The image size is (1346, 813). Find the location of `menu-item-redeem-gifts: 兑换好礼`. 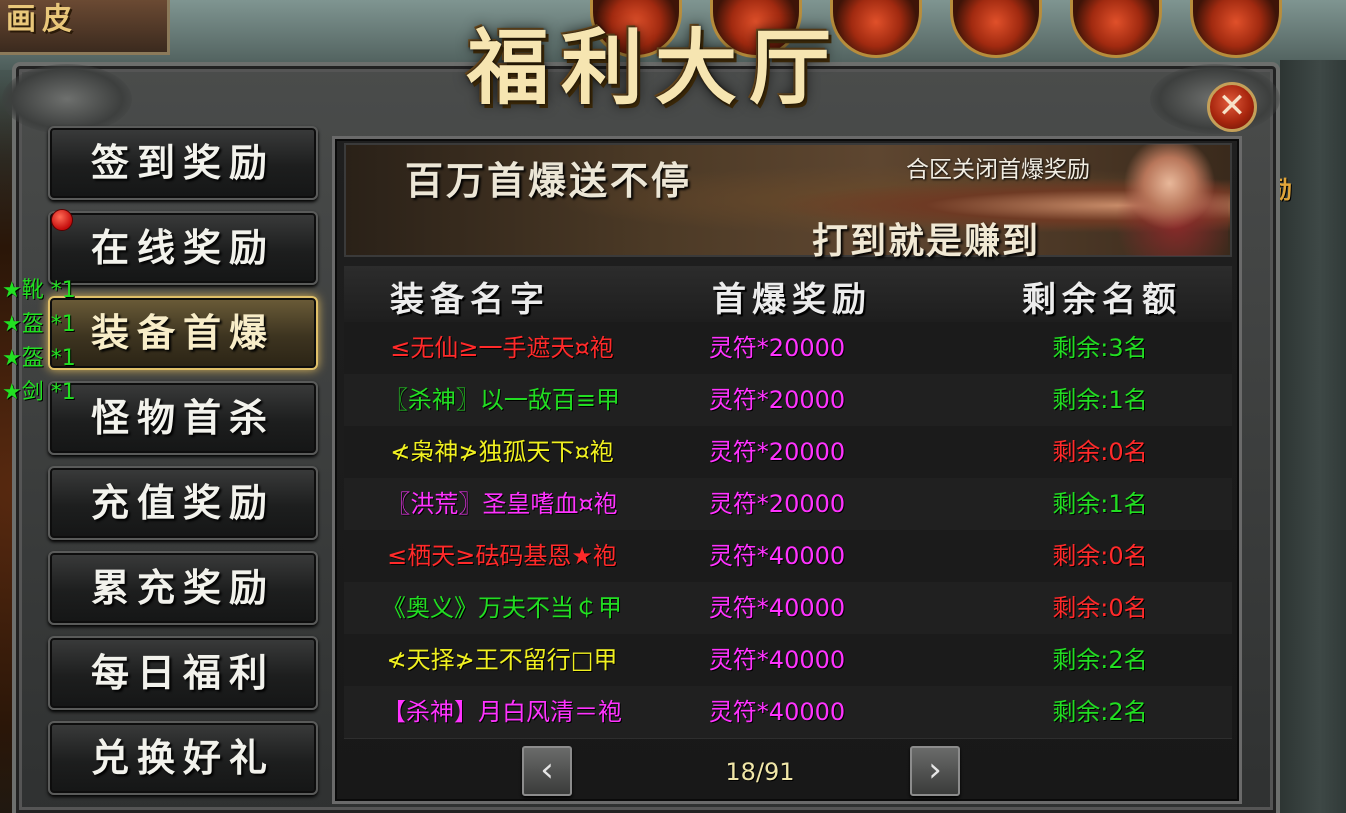

menu-item-redeem-gifts: 兑换好礼 is located at coordinates (183, 758).